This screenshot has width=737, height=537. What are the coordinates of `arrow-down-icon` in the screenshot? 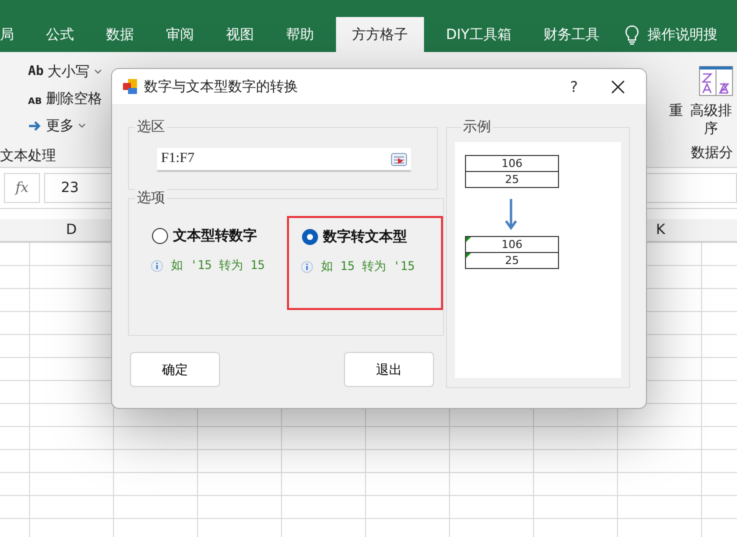 It's located at (511, 214).